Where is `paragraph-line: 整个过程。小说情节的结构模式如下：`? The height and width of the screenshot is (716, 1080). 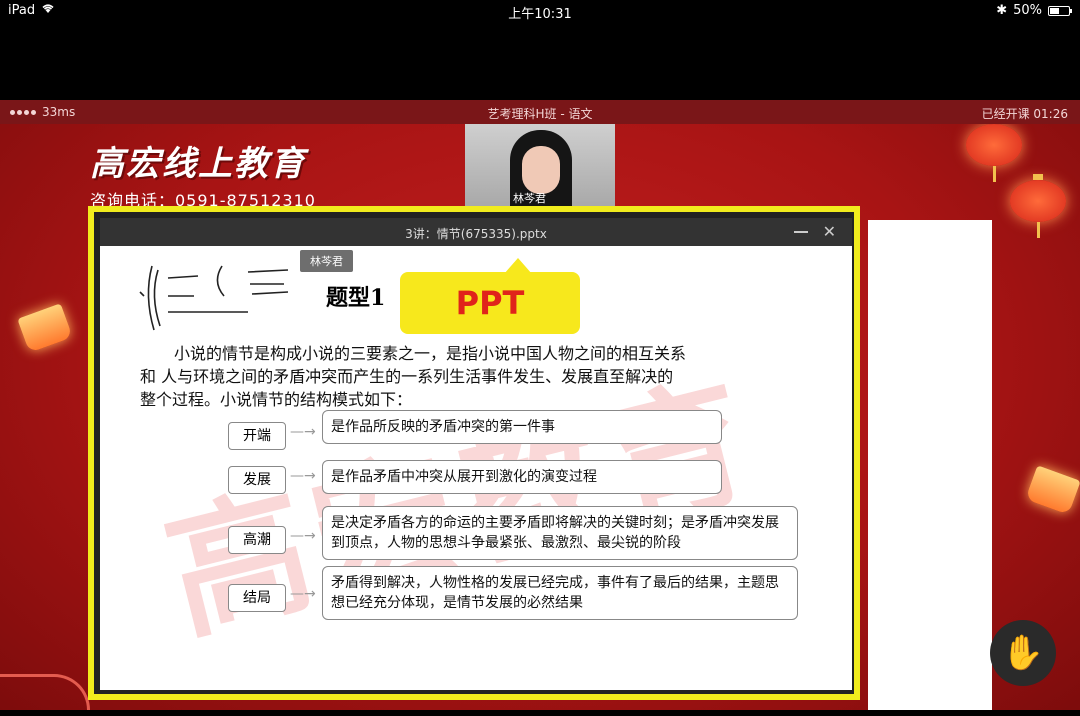 paragraph-line: 整个过程。小说情节的结构模式如下： is located at coordinates (276, 399).